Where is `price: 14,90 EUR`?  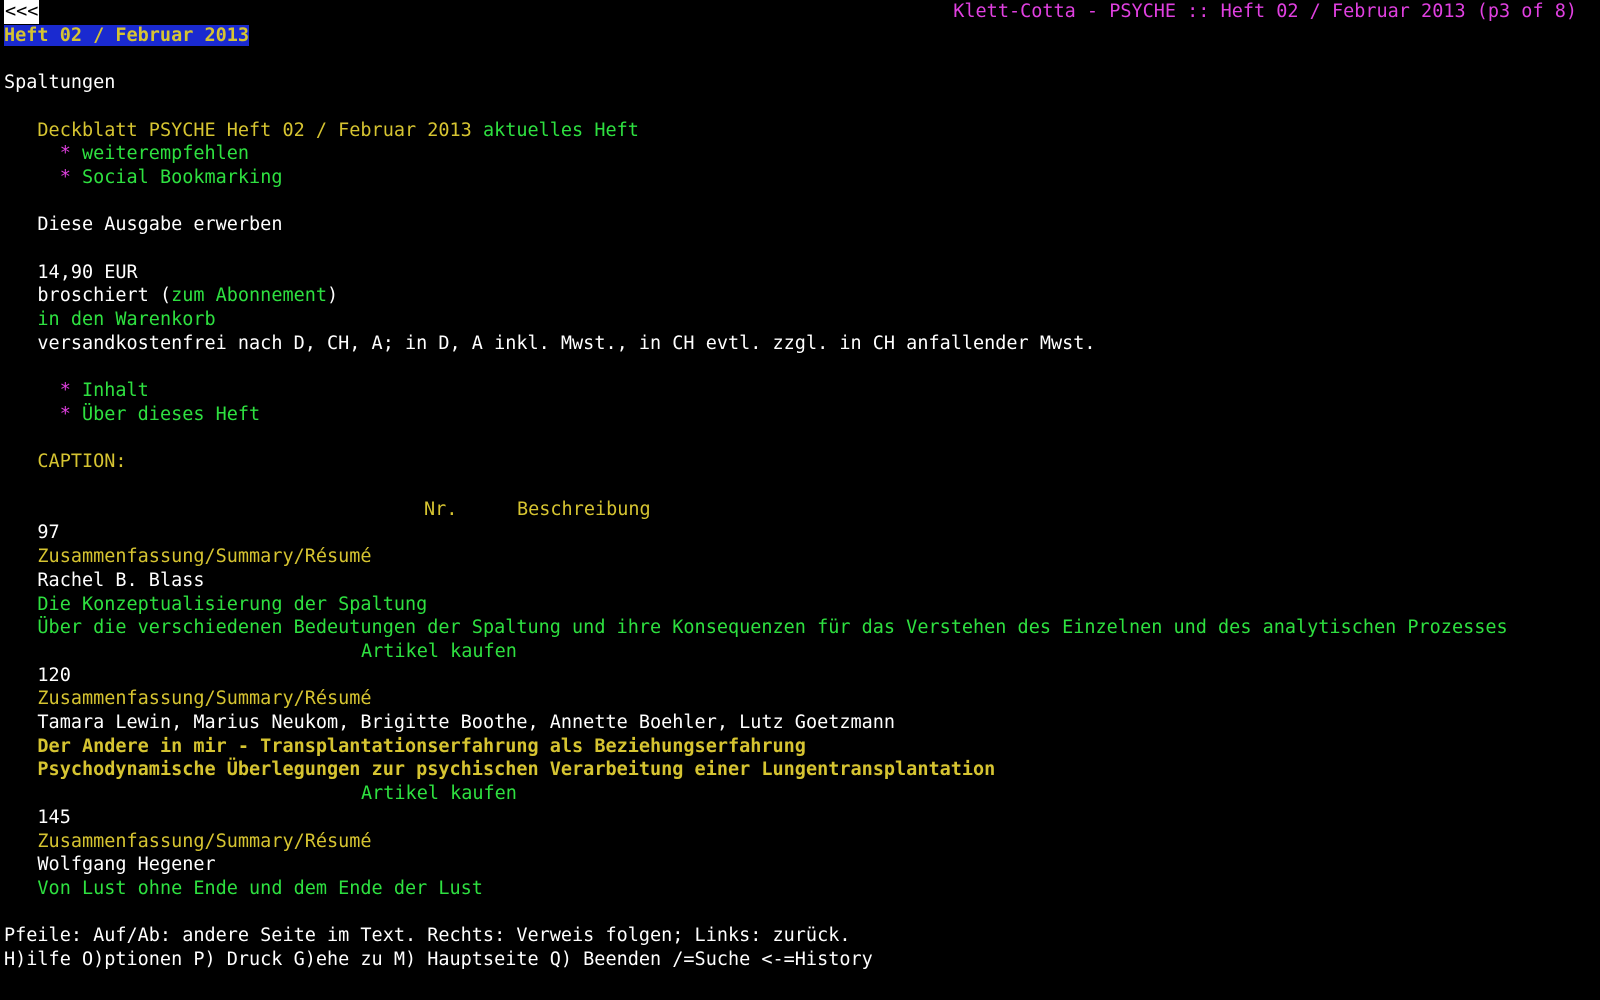
price: 14,90 EUR is located at coordinates (87, 272).